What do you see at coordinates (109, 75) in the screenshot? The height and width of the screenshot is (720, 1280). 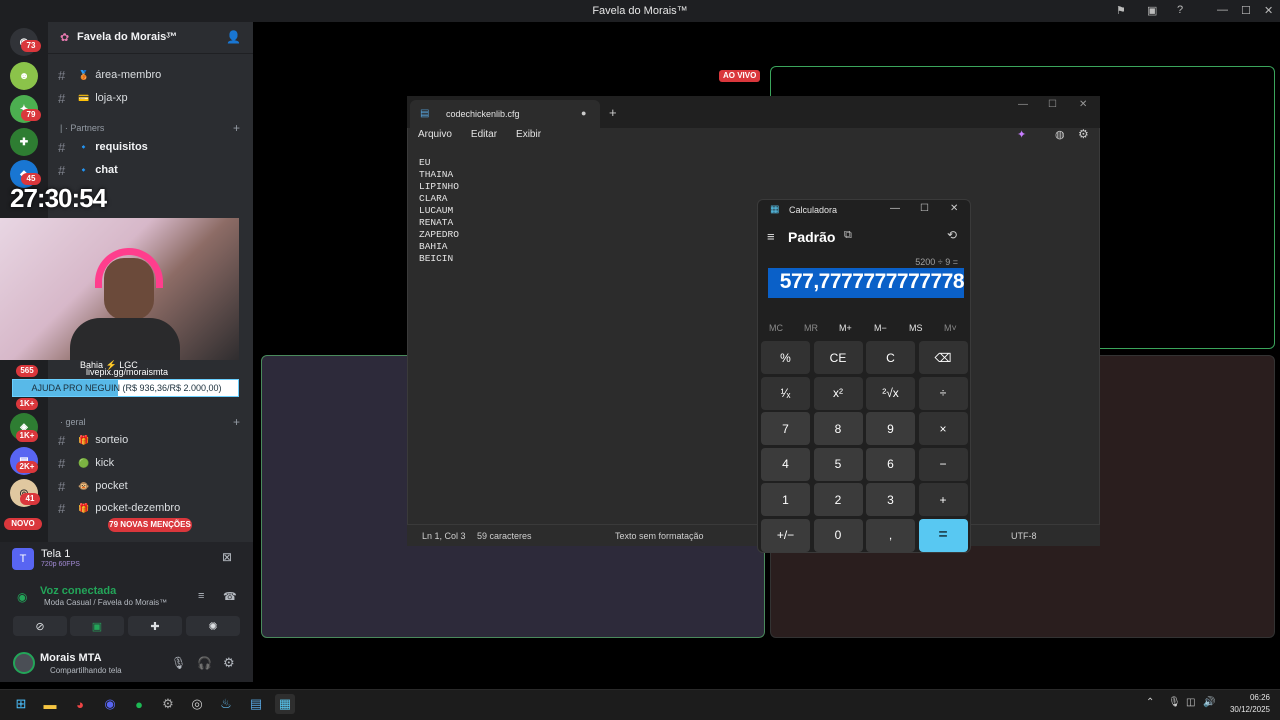 I see `channel-item: # 🥉 área-membro` at bounding box center [109, 75].